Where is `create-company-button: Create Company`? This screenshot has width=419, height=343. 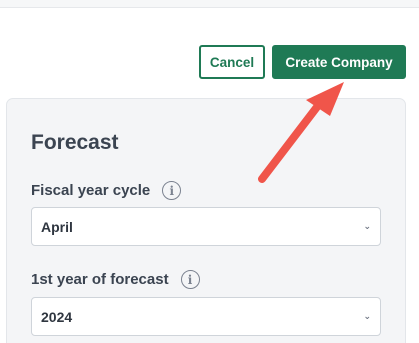 create-company-button: Create Company is located at coordinates (339, 62).